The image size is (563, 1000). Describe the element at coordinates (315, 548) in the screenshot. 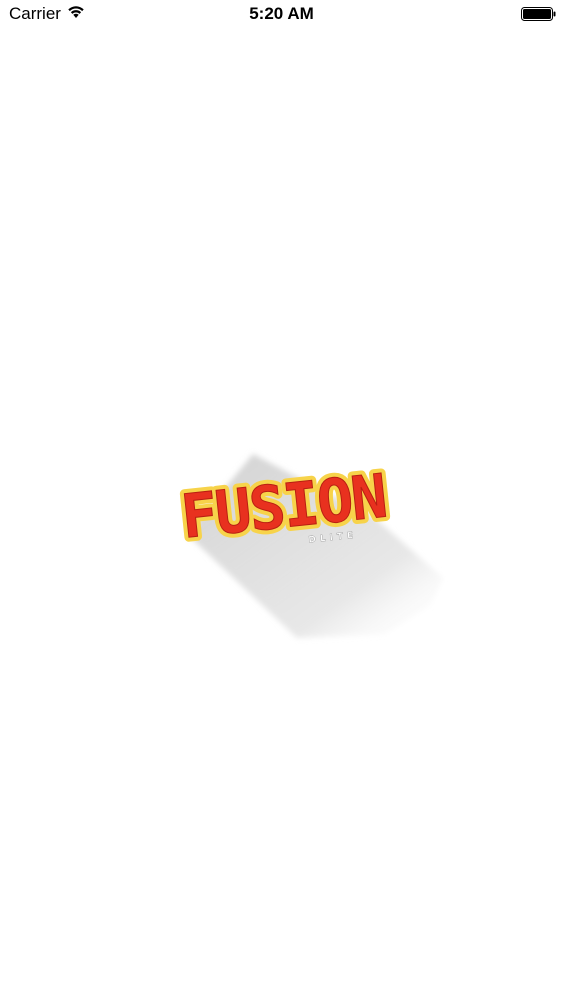

I see `app-logo: FUSION FUSION DLITE` at that location.